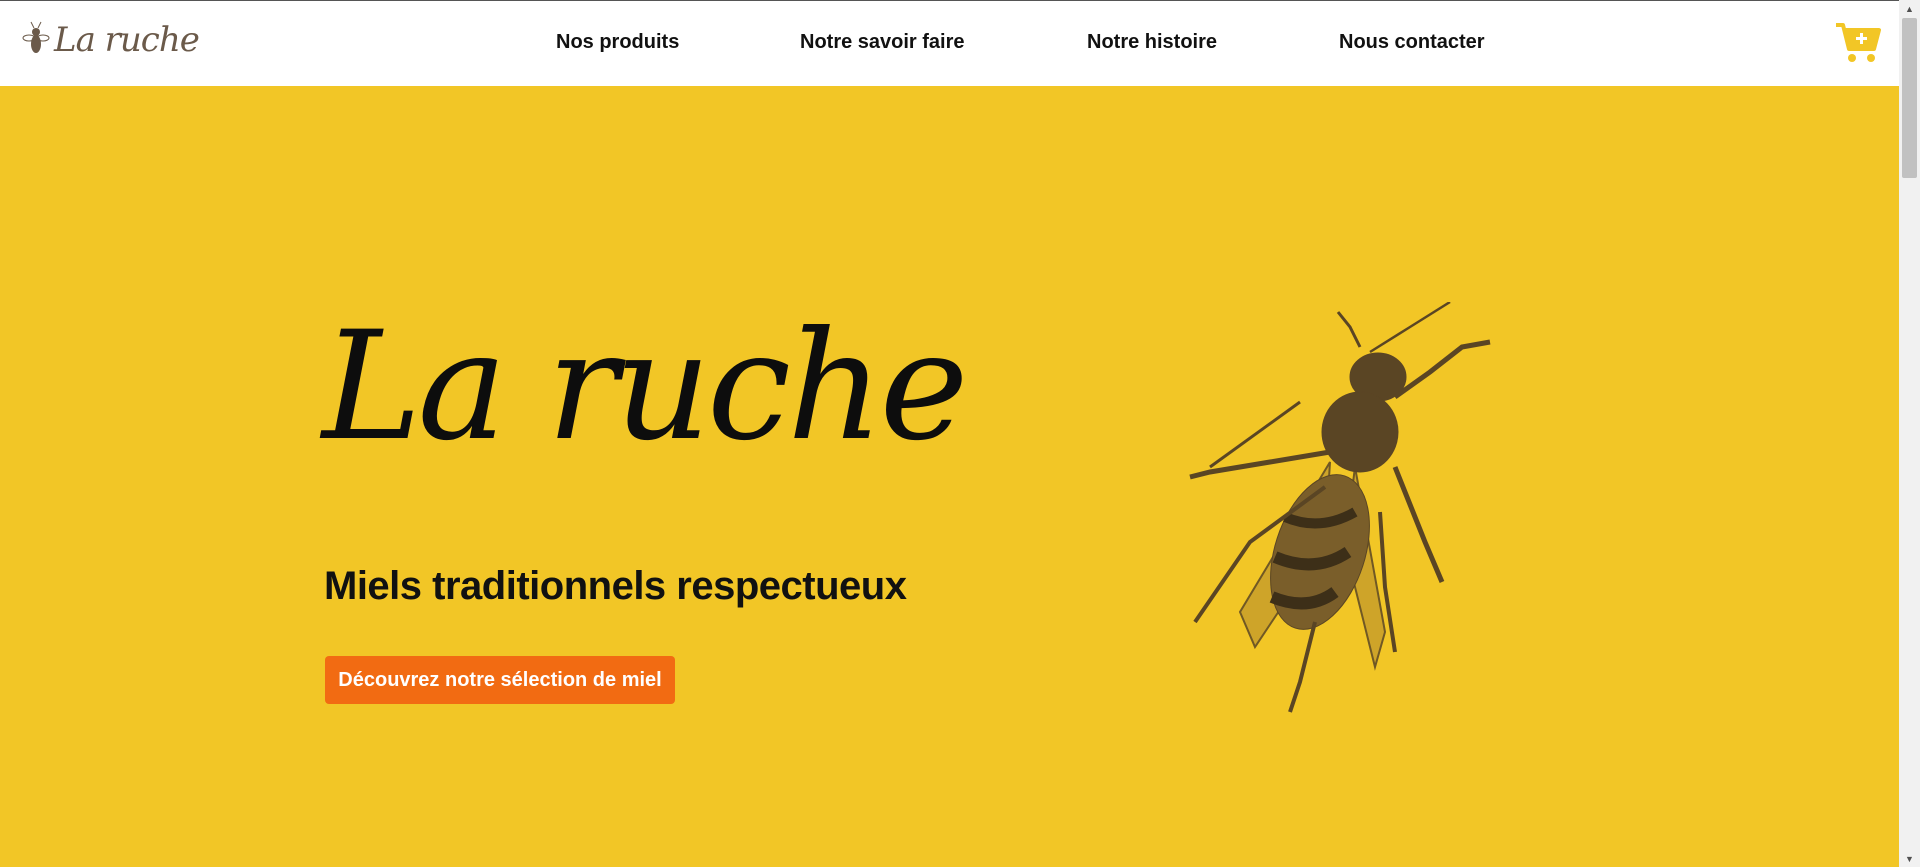 Image resolution: width=1920 pixels, height=867 pixels. Describe the element at coordinates (1340, 507) in the screenshot. I see `bee-illustration` at that location.